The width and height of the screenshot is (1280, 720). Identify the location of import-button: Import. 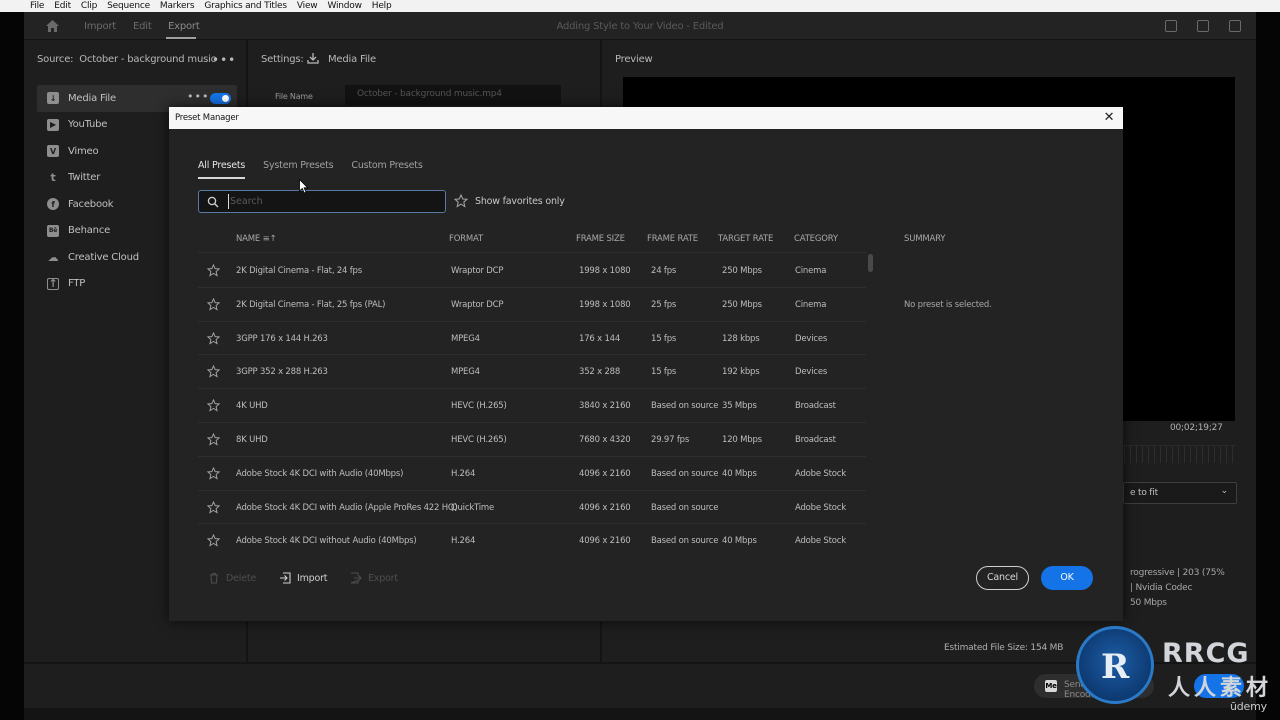
(303, 578).